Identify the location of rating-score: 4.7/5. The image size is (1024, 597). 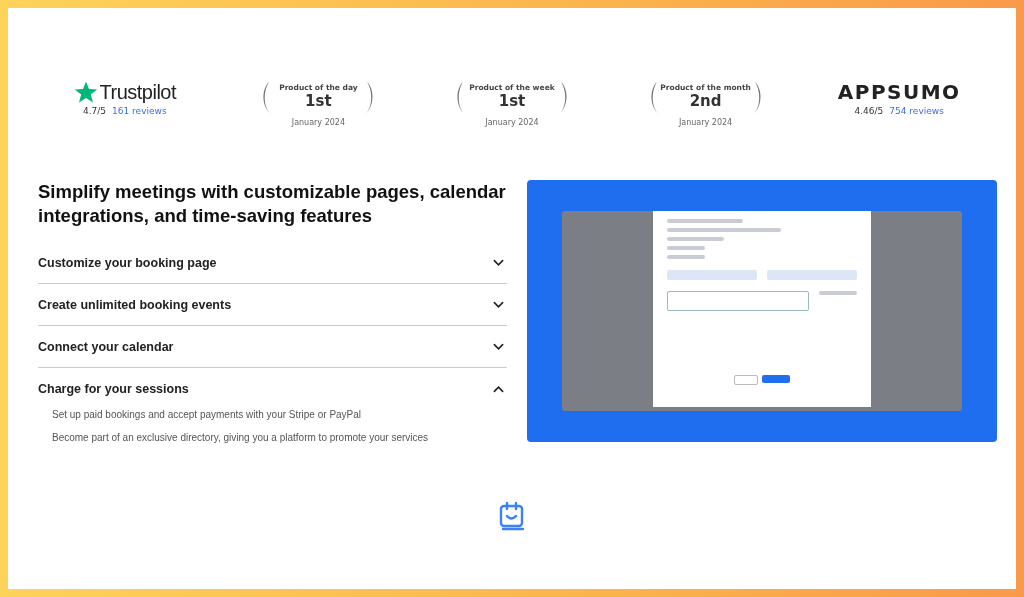
(95, 111).